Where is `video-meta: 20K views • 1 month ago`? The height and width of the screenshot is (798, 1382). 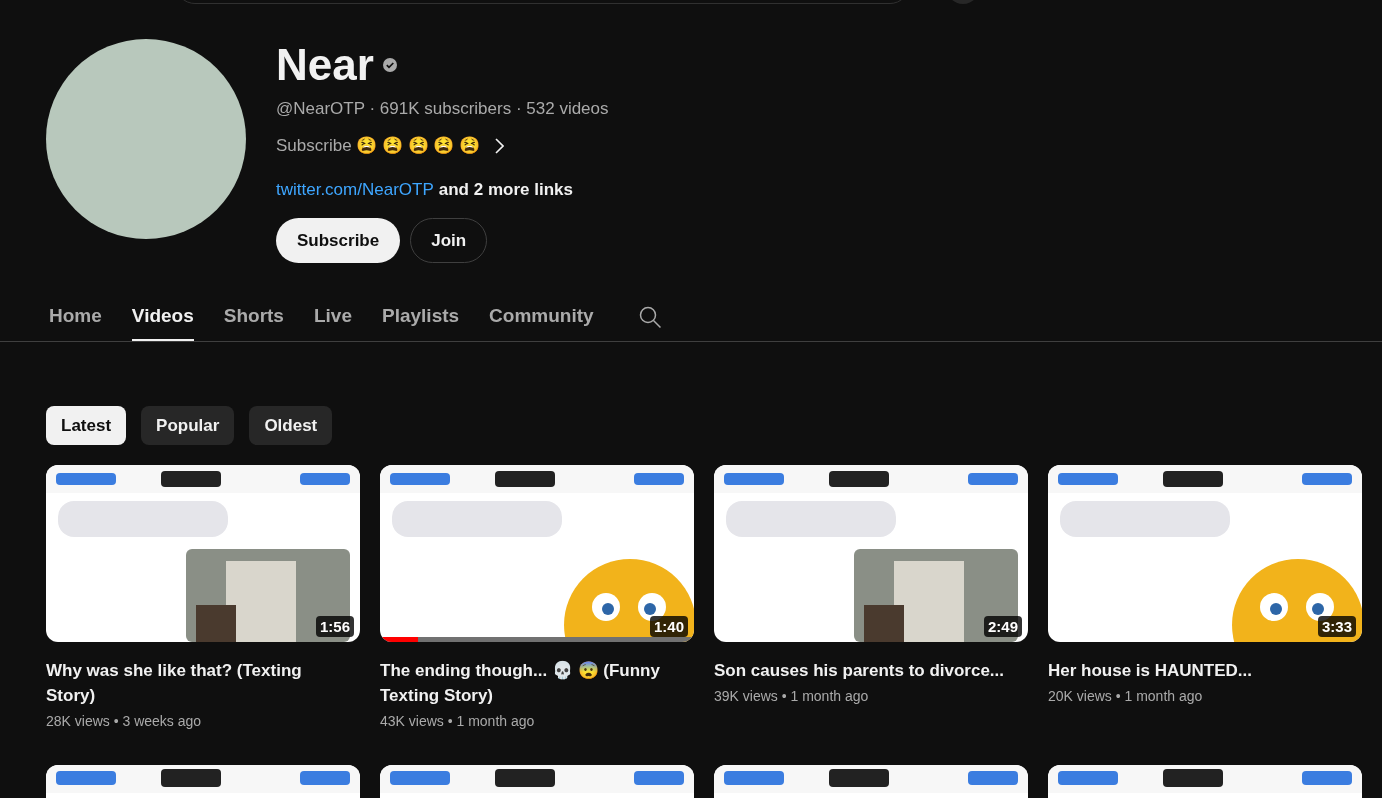
video-meta: 20K views • 1 month ago is located at coordinates (1125, 696).